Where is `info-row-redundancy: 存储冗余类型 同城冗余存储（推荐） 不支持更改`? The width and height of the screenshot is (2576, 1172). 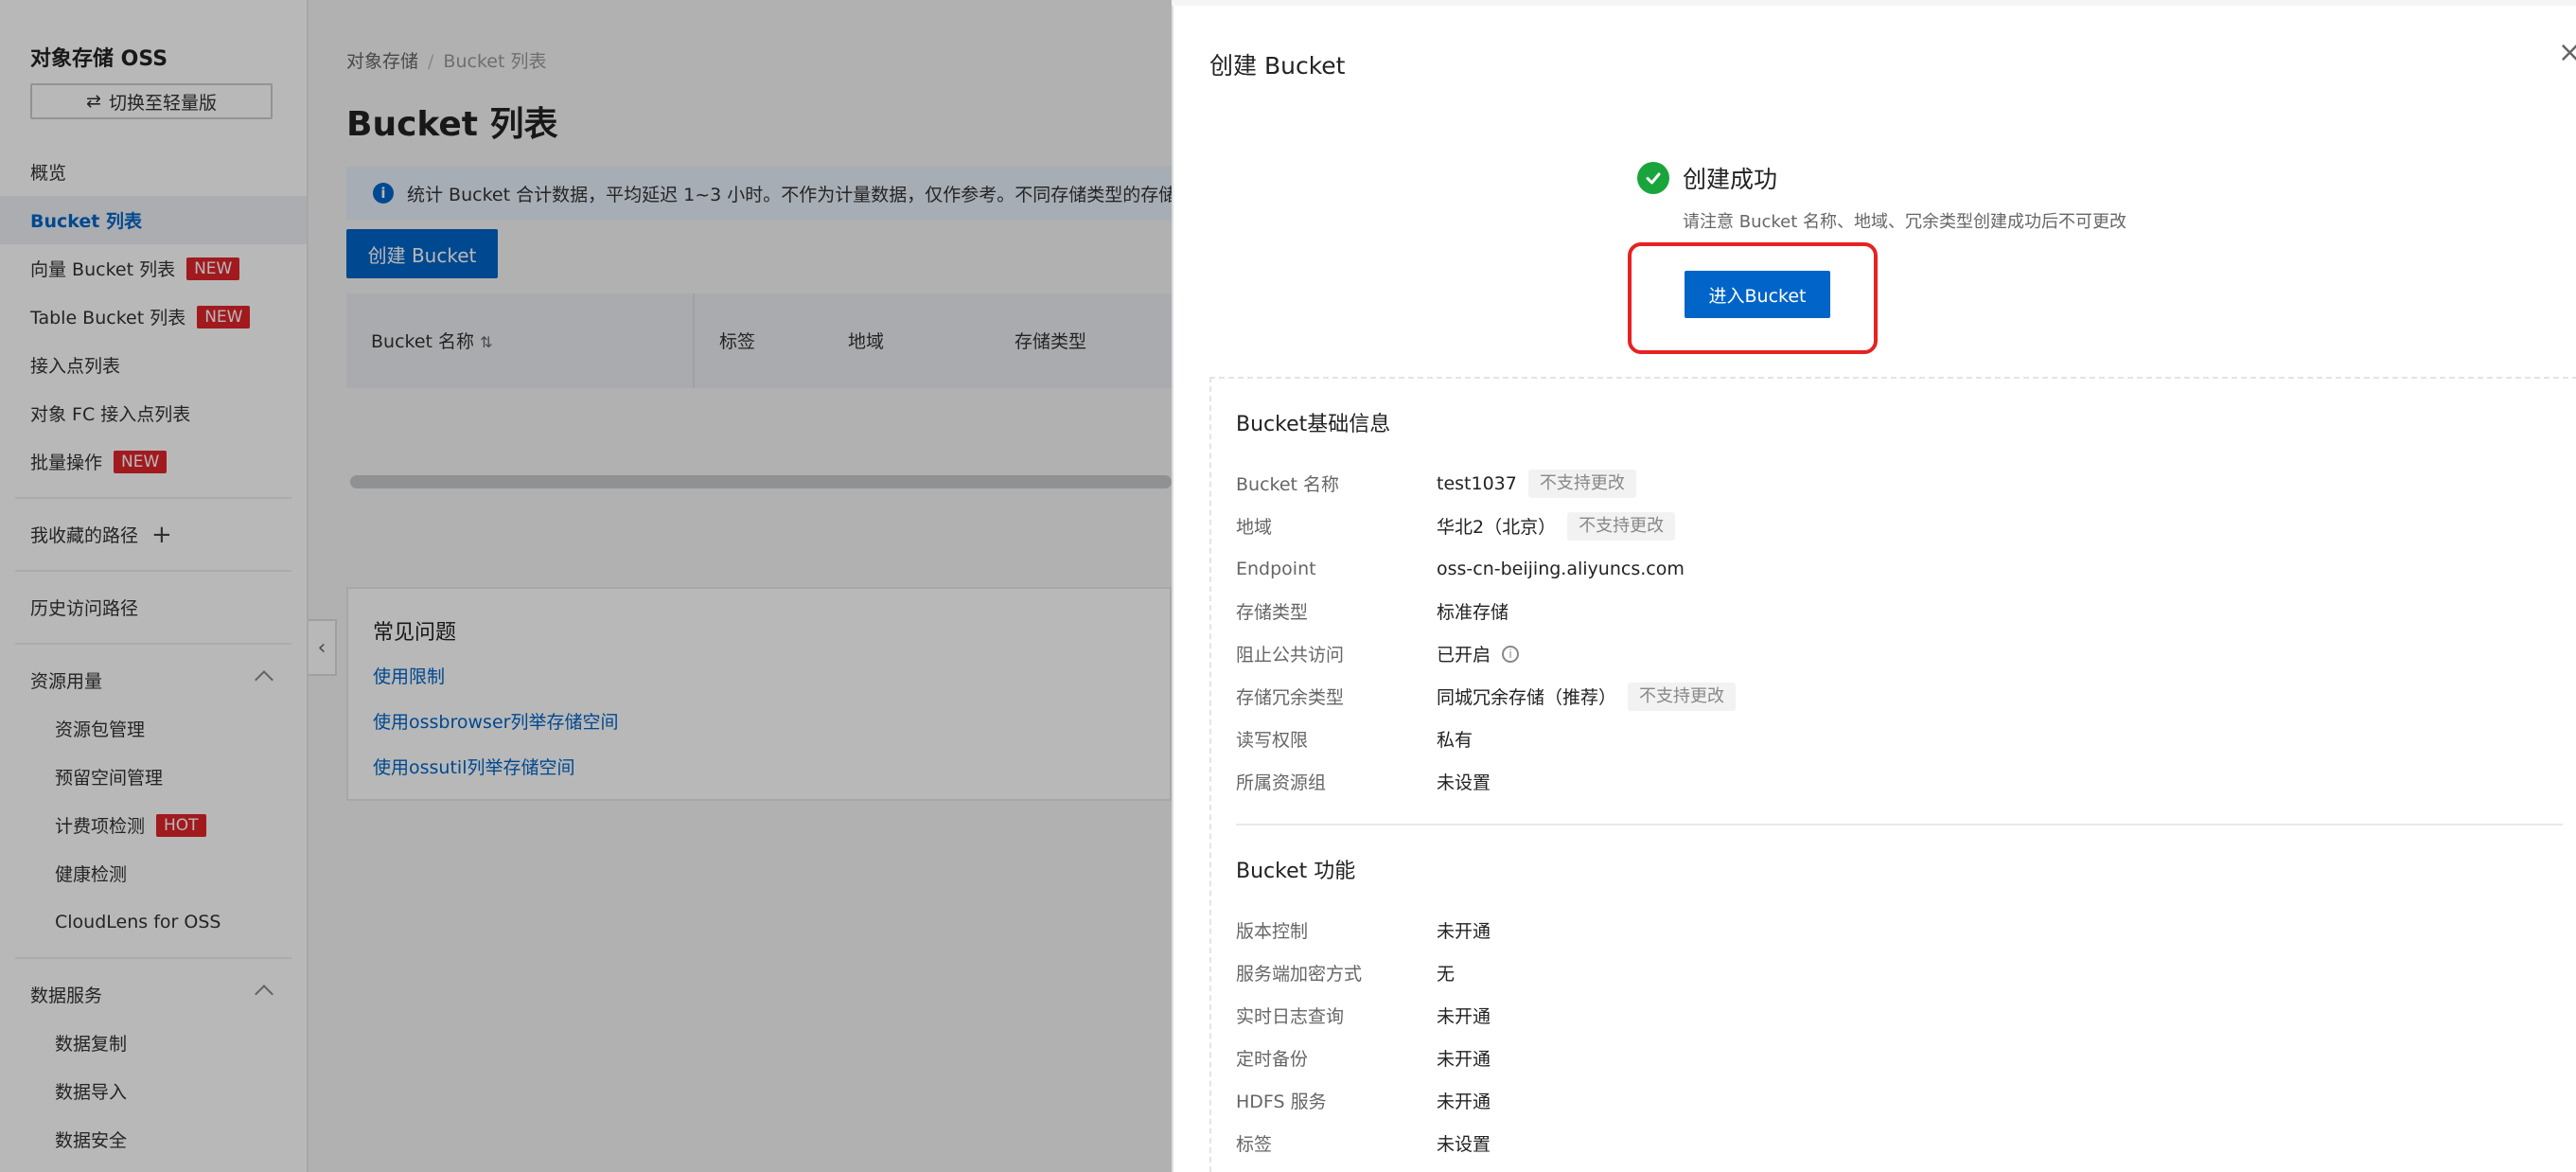 info-row-redundancy: 存储冗余类型 同城冗余存储（推荐） 不支持更改 is located at coordinates (1906, 696).